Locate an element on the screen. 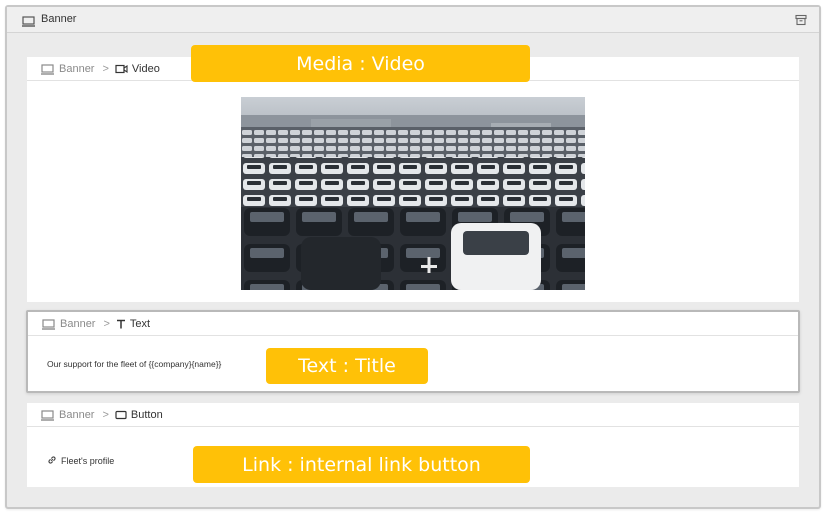 This screenshot has height=517, width=826. breadcrumb: Banner > Button is located at coordinates (102, 415).